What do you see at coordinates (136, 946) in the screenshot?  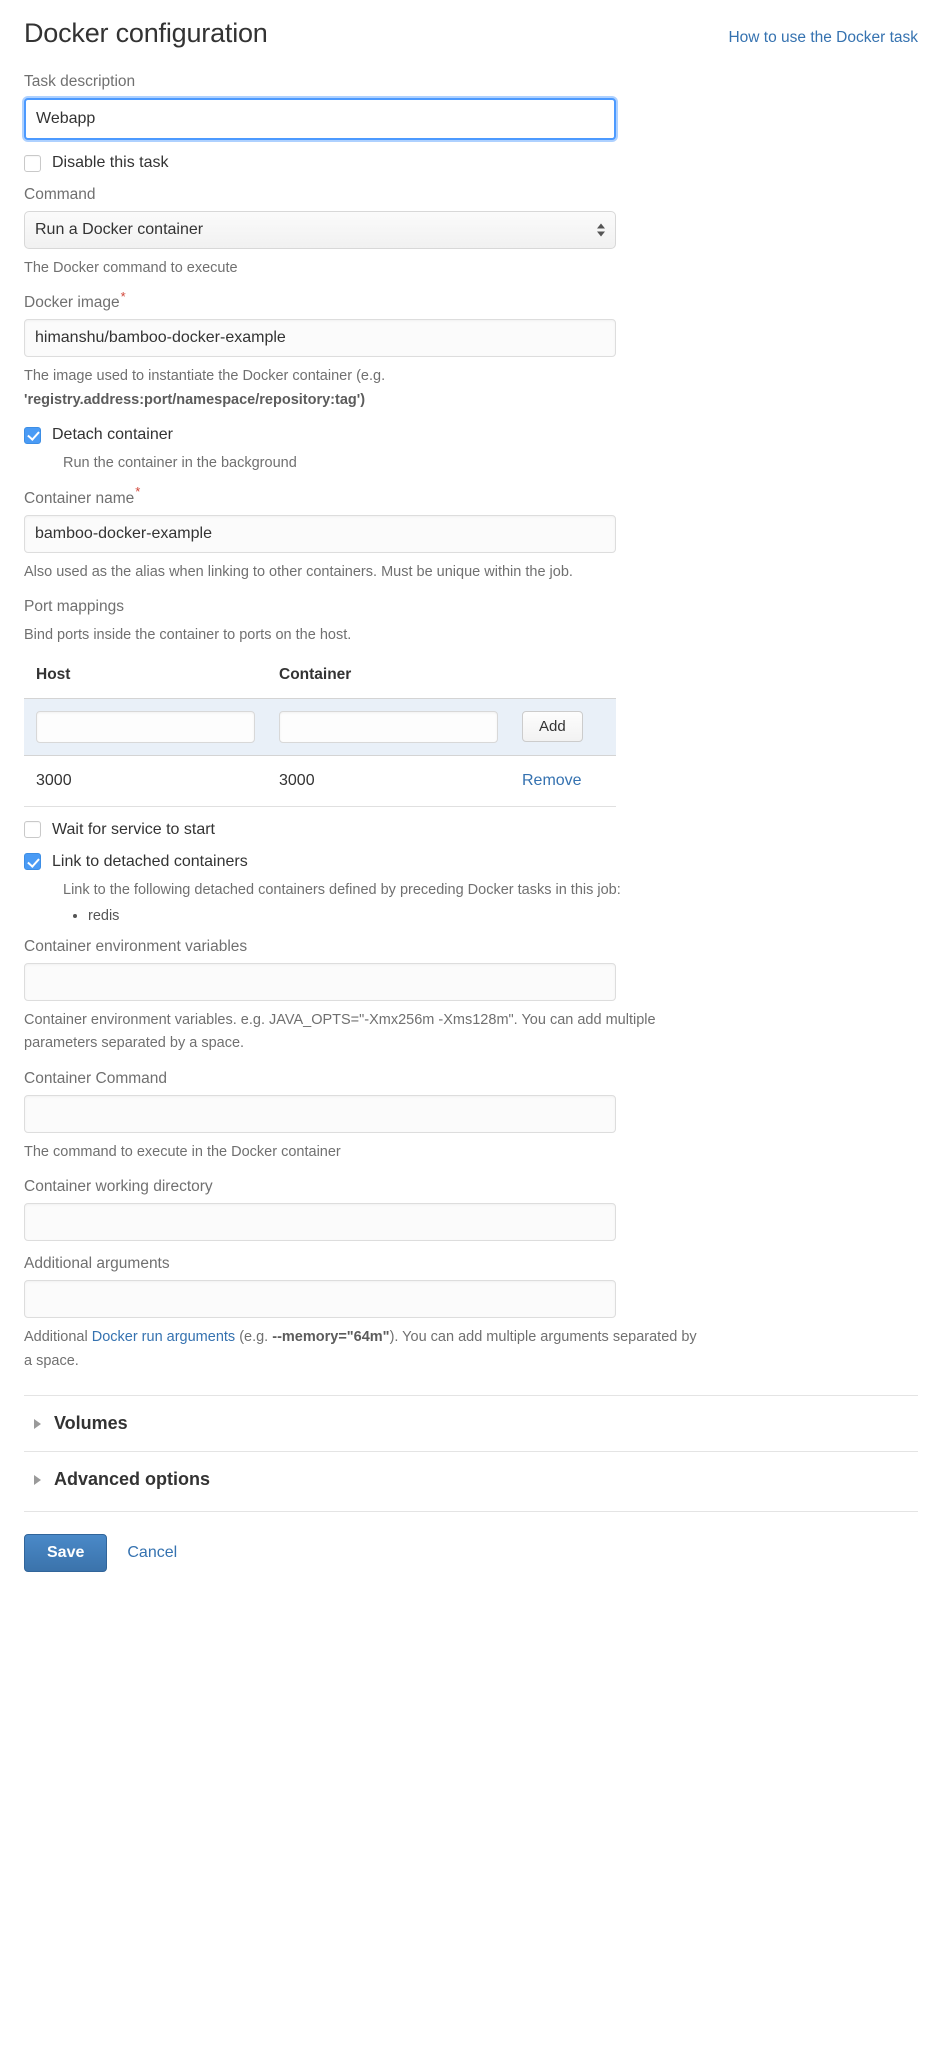 I see `env-variables-label: Container environment variables` at bounding box center [136, 946].